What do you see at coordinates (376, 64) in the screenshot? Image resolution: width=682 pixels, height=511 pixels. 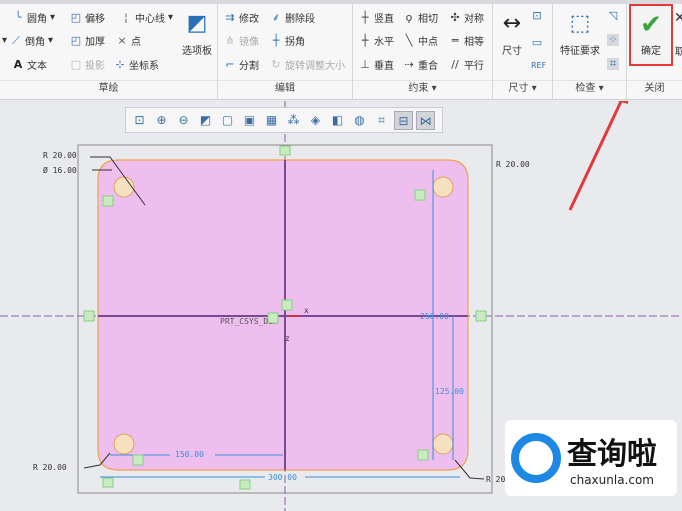 I see `perpendicular-button: ⊥ 垂直` at bounding box center [376, 64].